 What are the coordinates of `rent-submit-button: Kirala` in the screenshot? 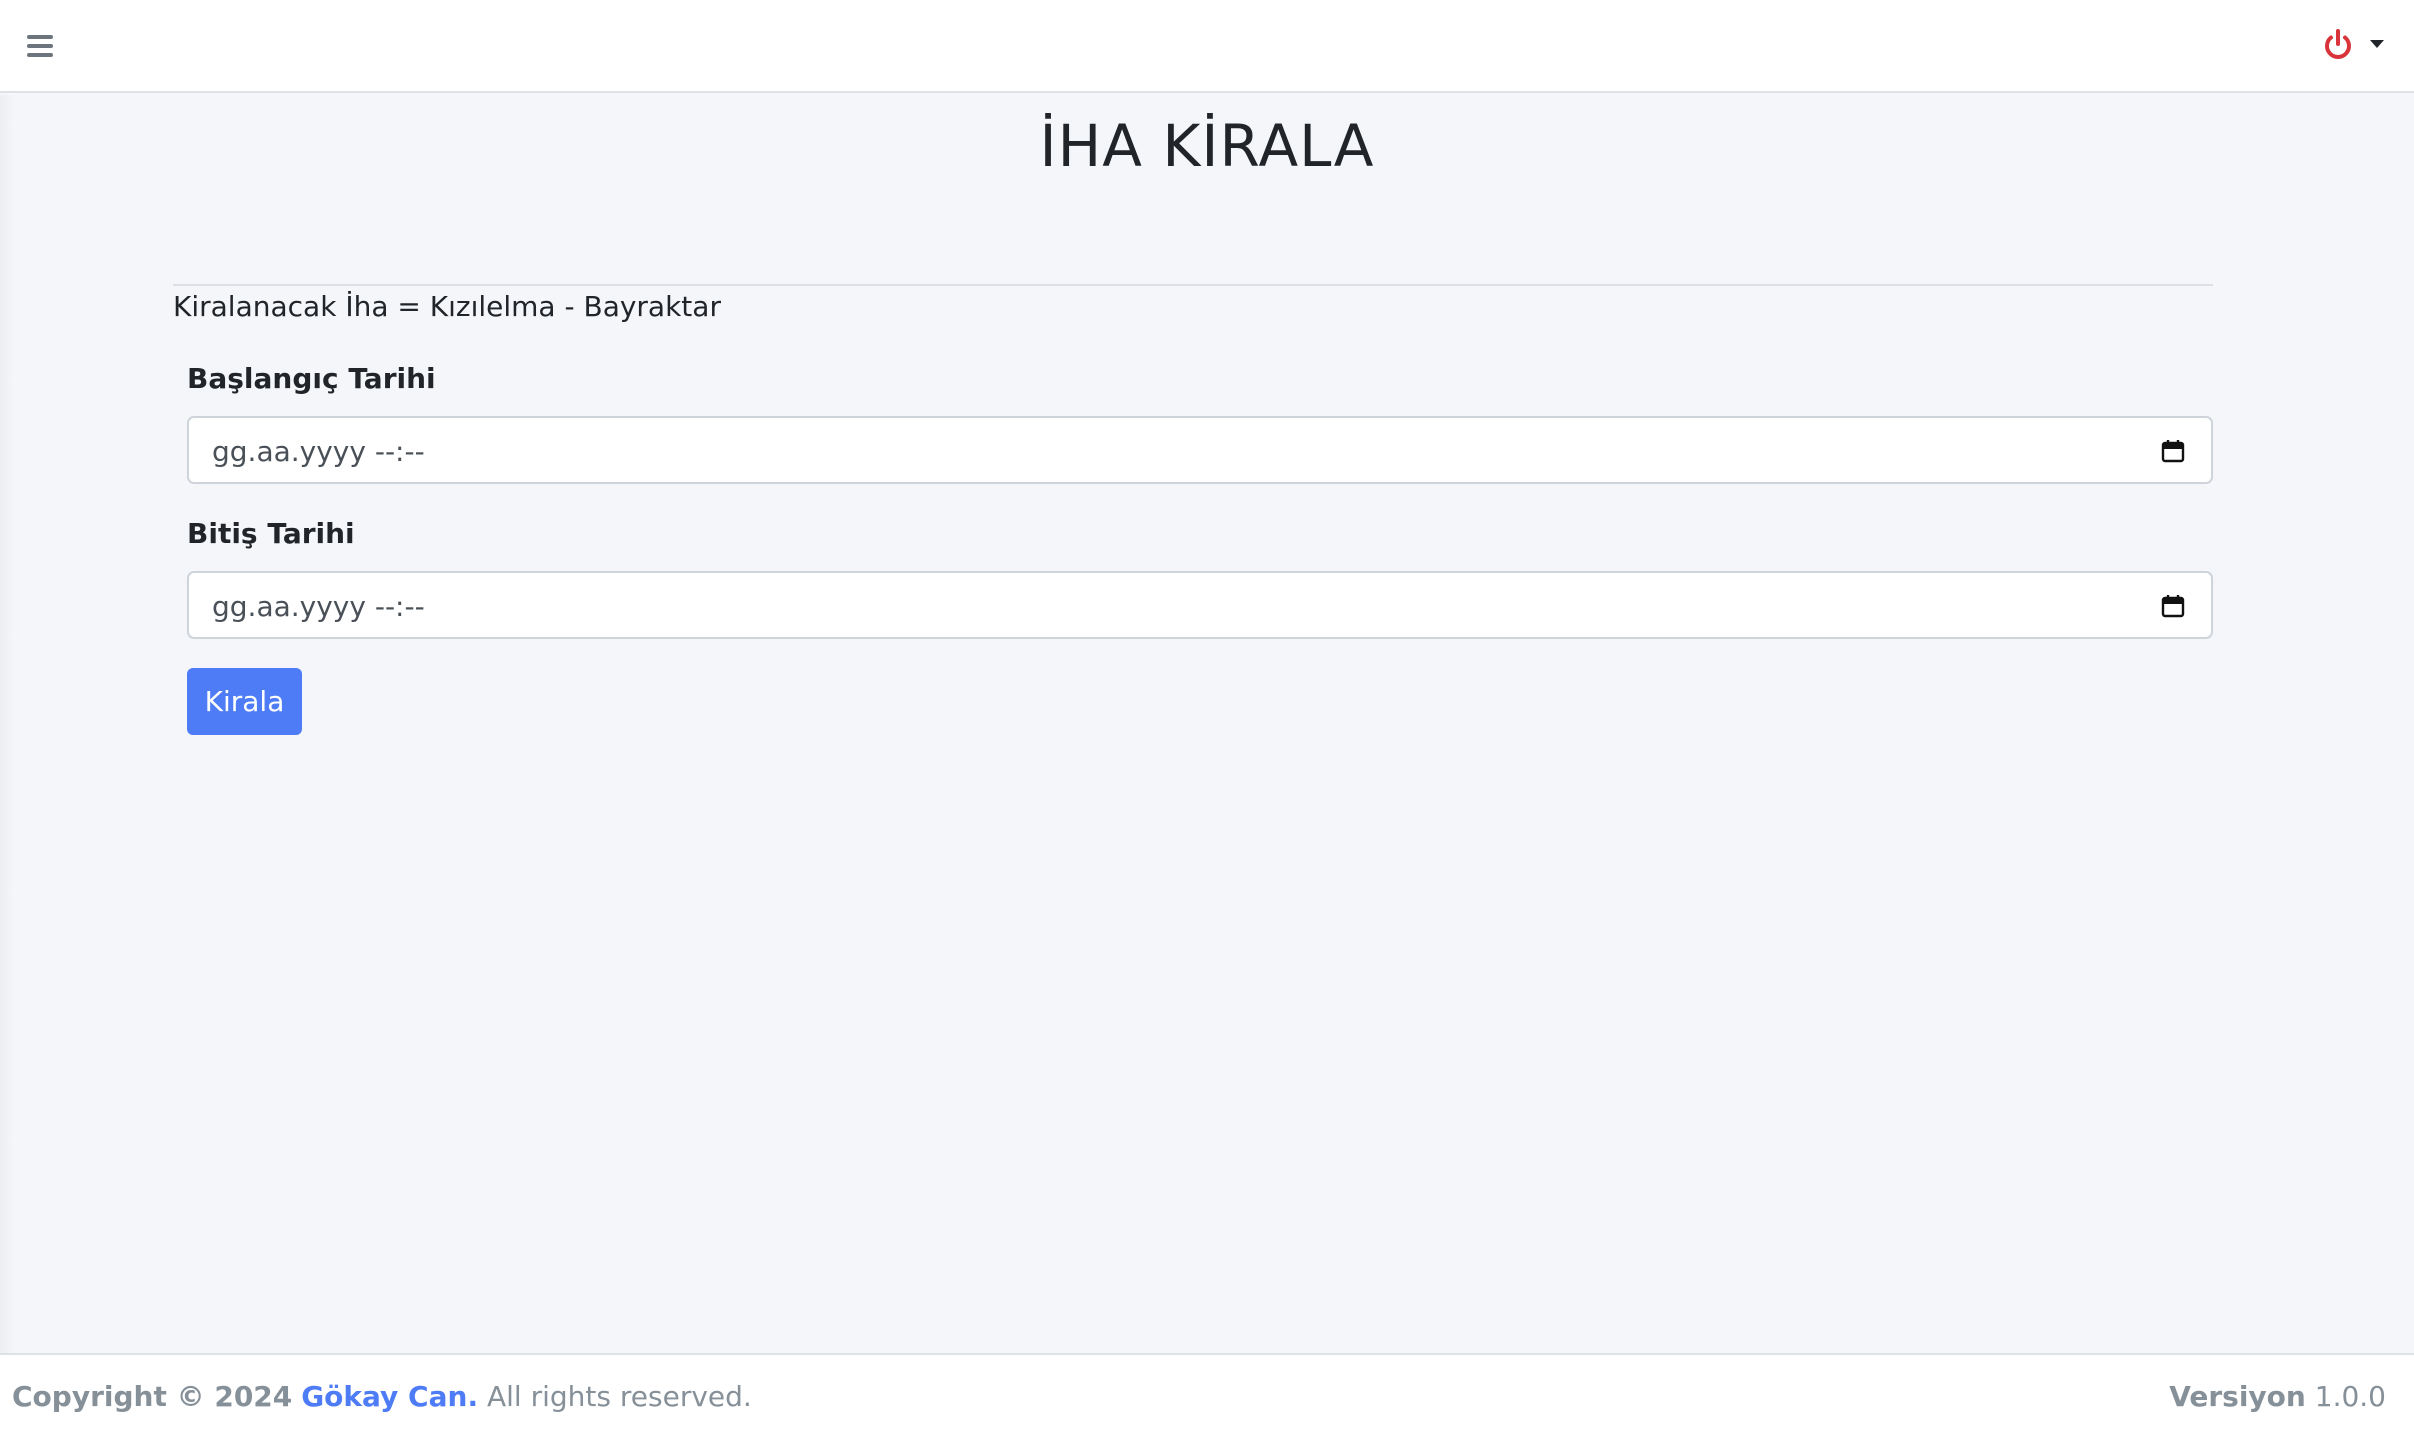 It's located at (244, 701).